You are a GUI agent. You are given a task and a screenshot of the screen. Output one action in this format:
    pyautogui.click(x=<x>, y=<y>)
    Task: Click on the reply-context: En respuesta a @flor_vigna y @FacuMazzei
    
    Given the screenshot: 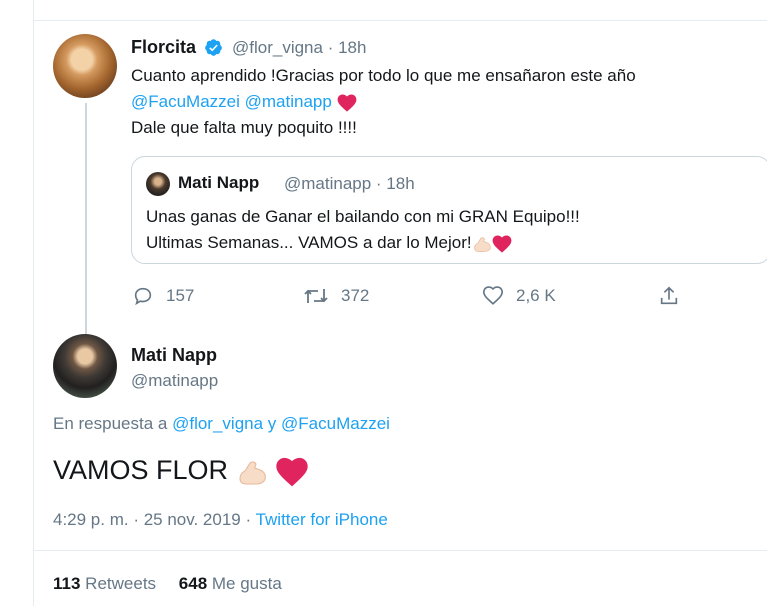 What is the action you would take?
    pyautogui.click(x=221, y=424)
    